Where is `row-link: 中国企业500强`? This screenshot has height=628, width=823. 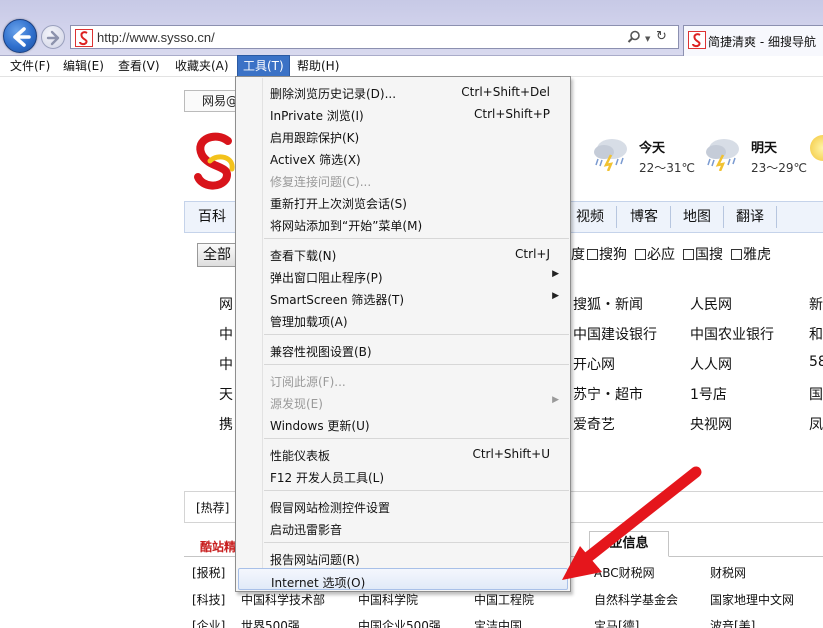
row-link: 中国企业500强 is located at coordinates (399, 622).